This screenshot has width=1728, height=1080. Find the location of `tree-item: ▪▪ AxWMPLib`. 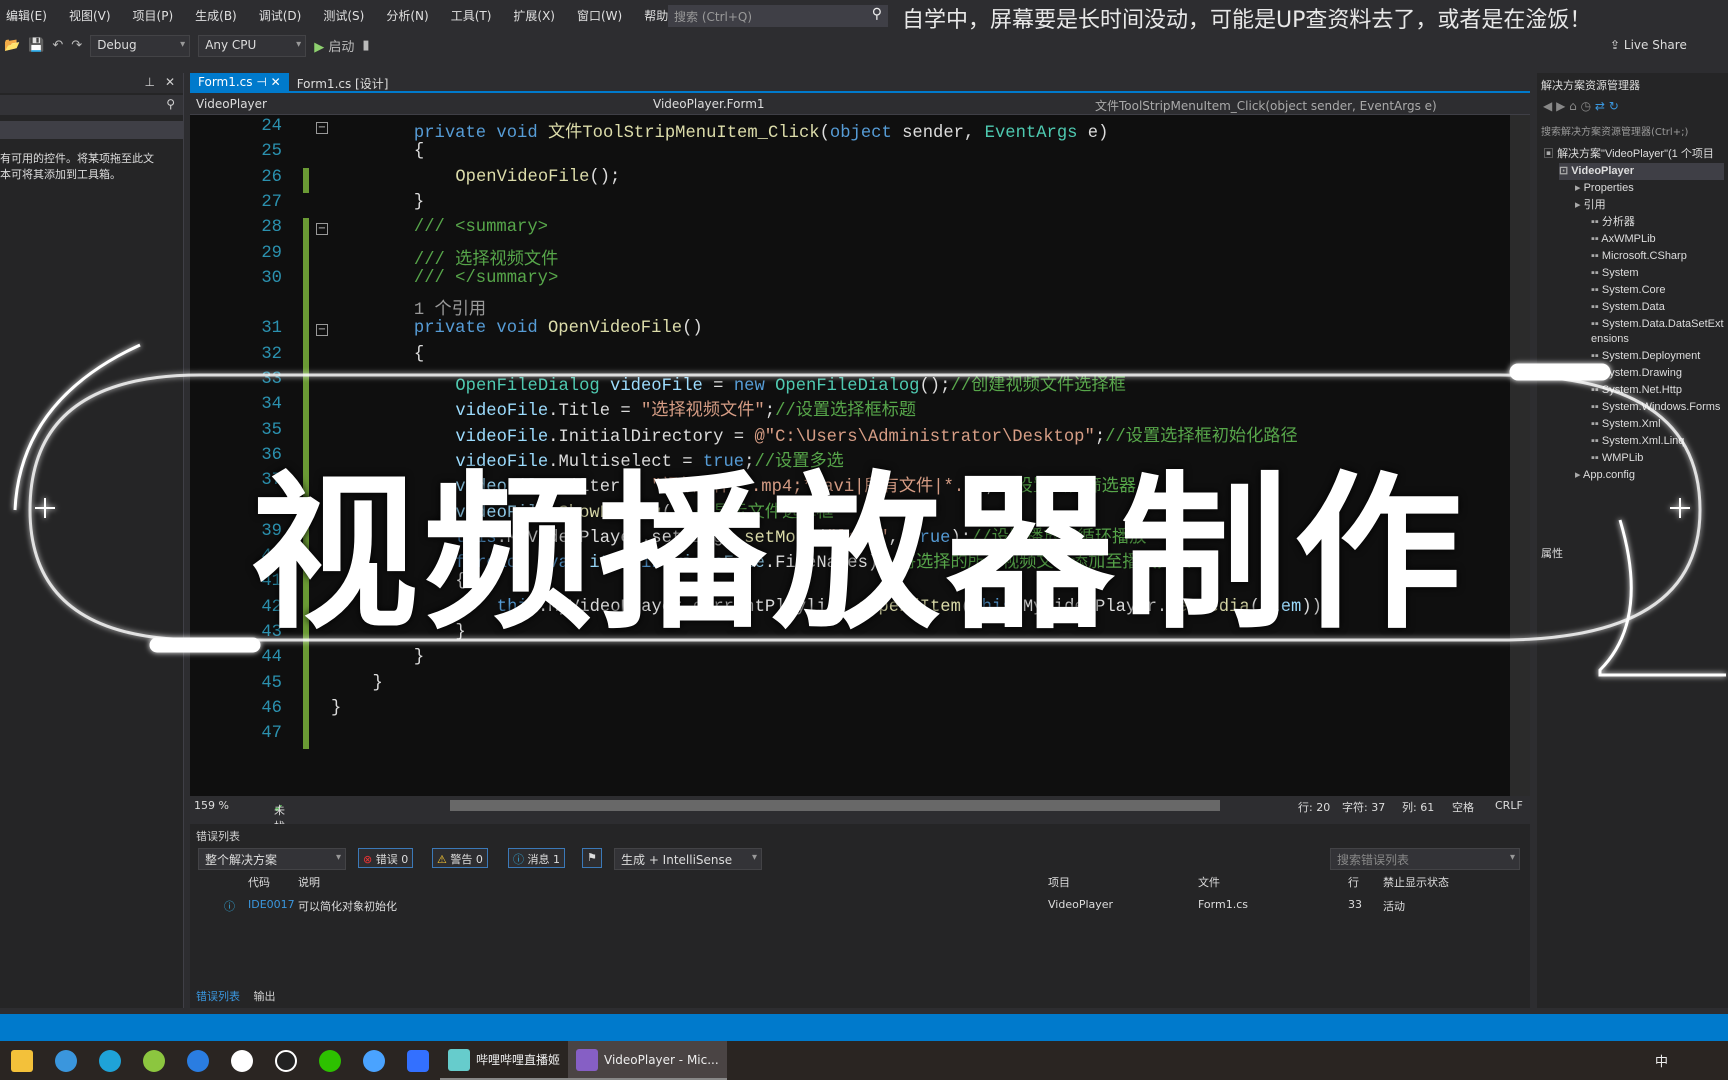

tree-item: ▪▪ AxWMPLib is located at coordinates (1657, 239).